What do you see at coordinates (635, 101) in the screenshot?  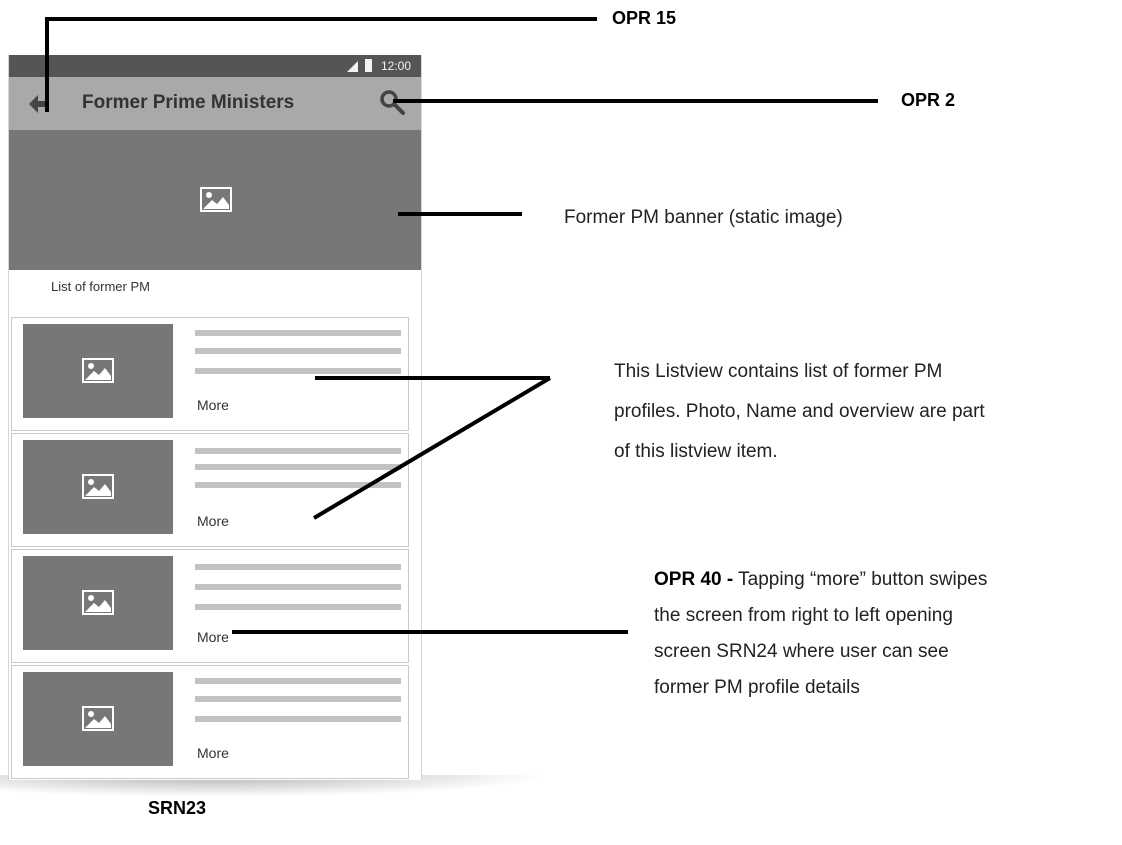 I see `opr2-connector` at bounding box center [635, 101].